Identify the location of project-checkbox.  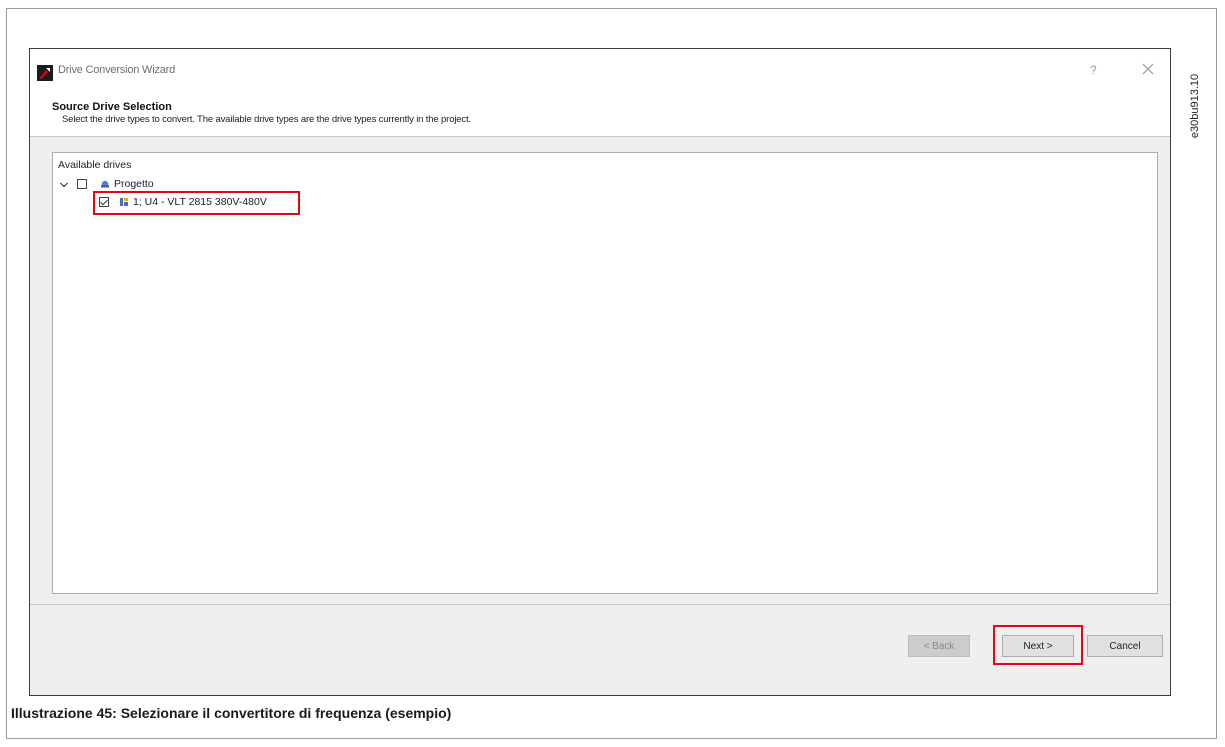
(82, 184).